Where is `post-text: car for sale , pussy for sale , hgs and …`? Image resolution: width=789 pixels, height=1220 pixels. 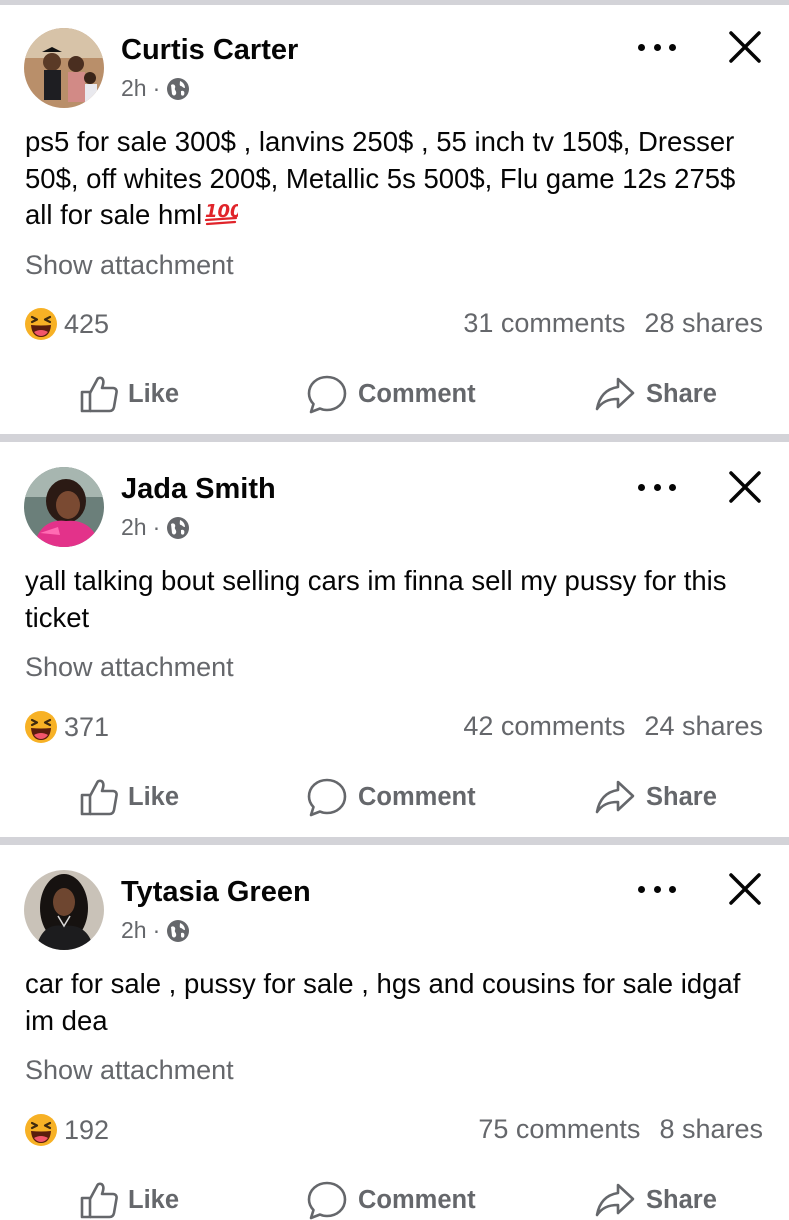
post-text: car for sale , pussy for sale , hgs and … is located at coordinates (383, 1002).